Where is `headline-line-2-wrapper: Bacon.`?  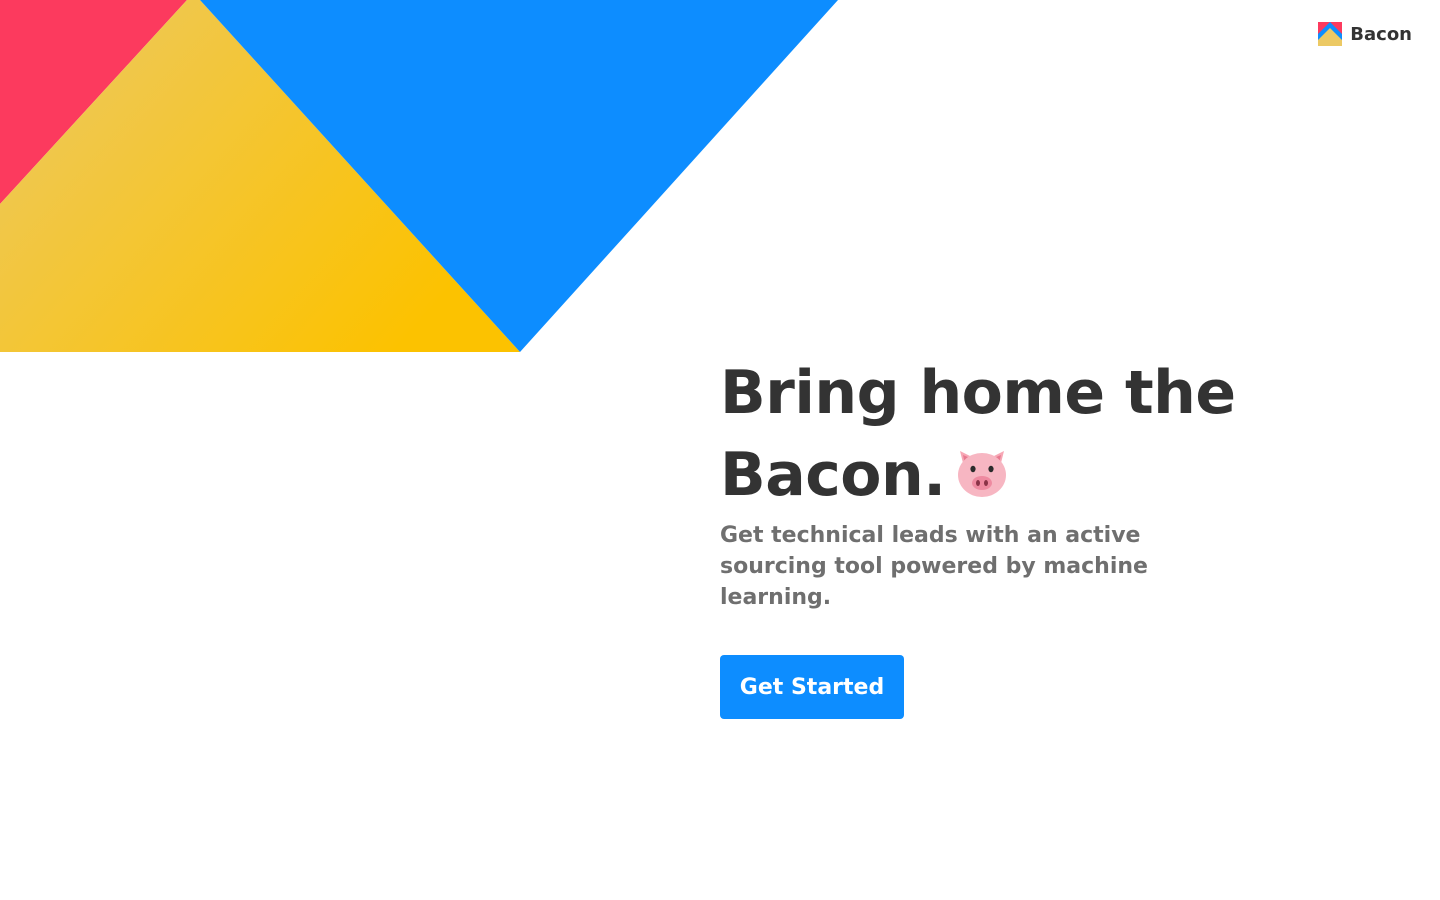
headline-line-2-wrapper: Bacon. is located at coordinates (1000, 475).